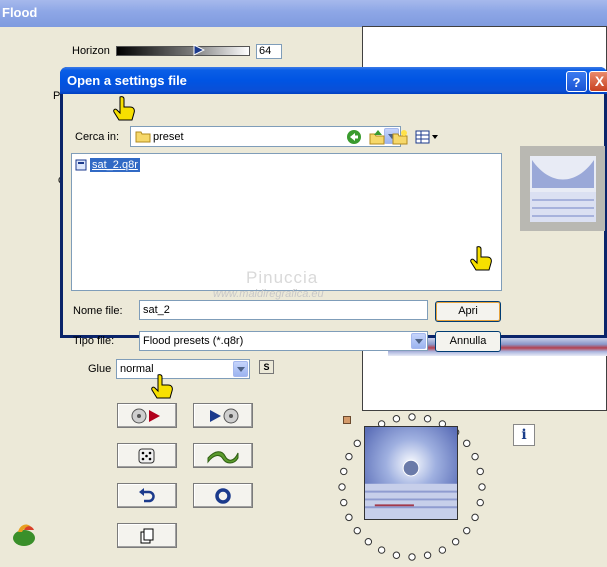 The image size is (607, 567). I want to click on file-type-select: Flood presets (*.q8r), so click(283, 341).